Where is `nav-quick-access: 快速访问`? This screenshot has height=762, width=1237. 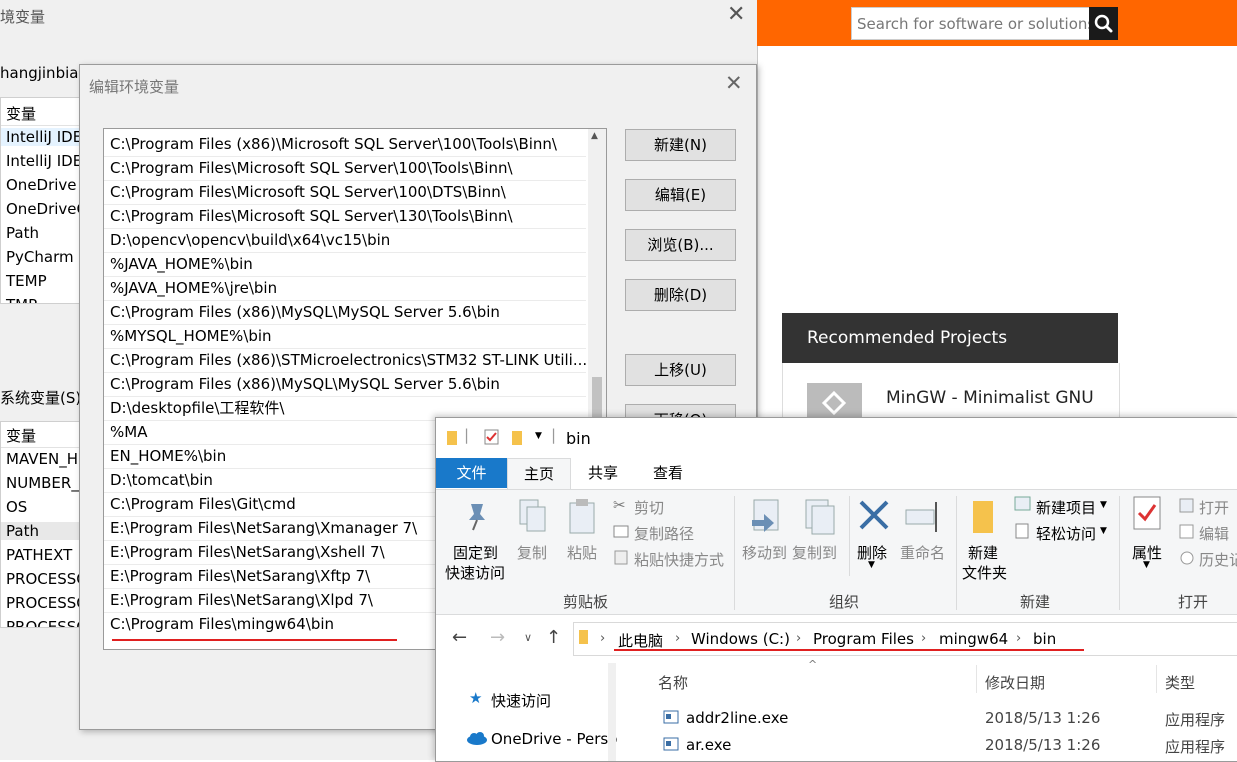 nav-quick-access: 快速访问 is located at coordinates (521, 700).